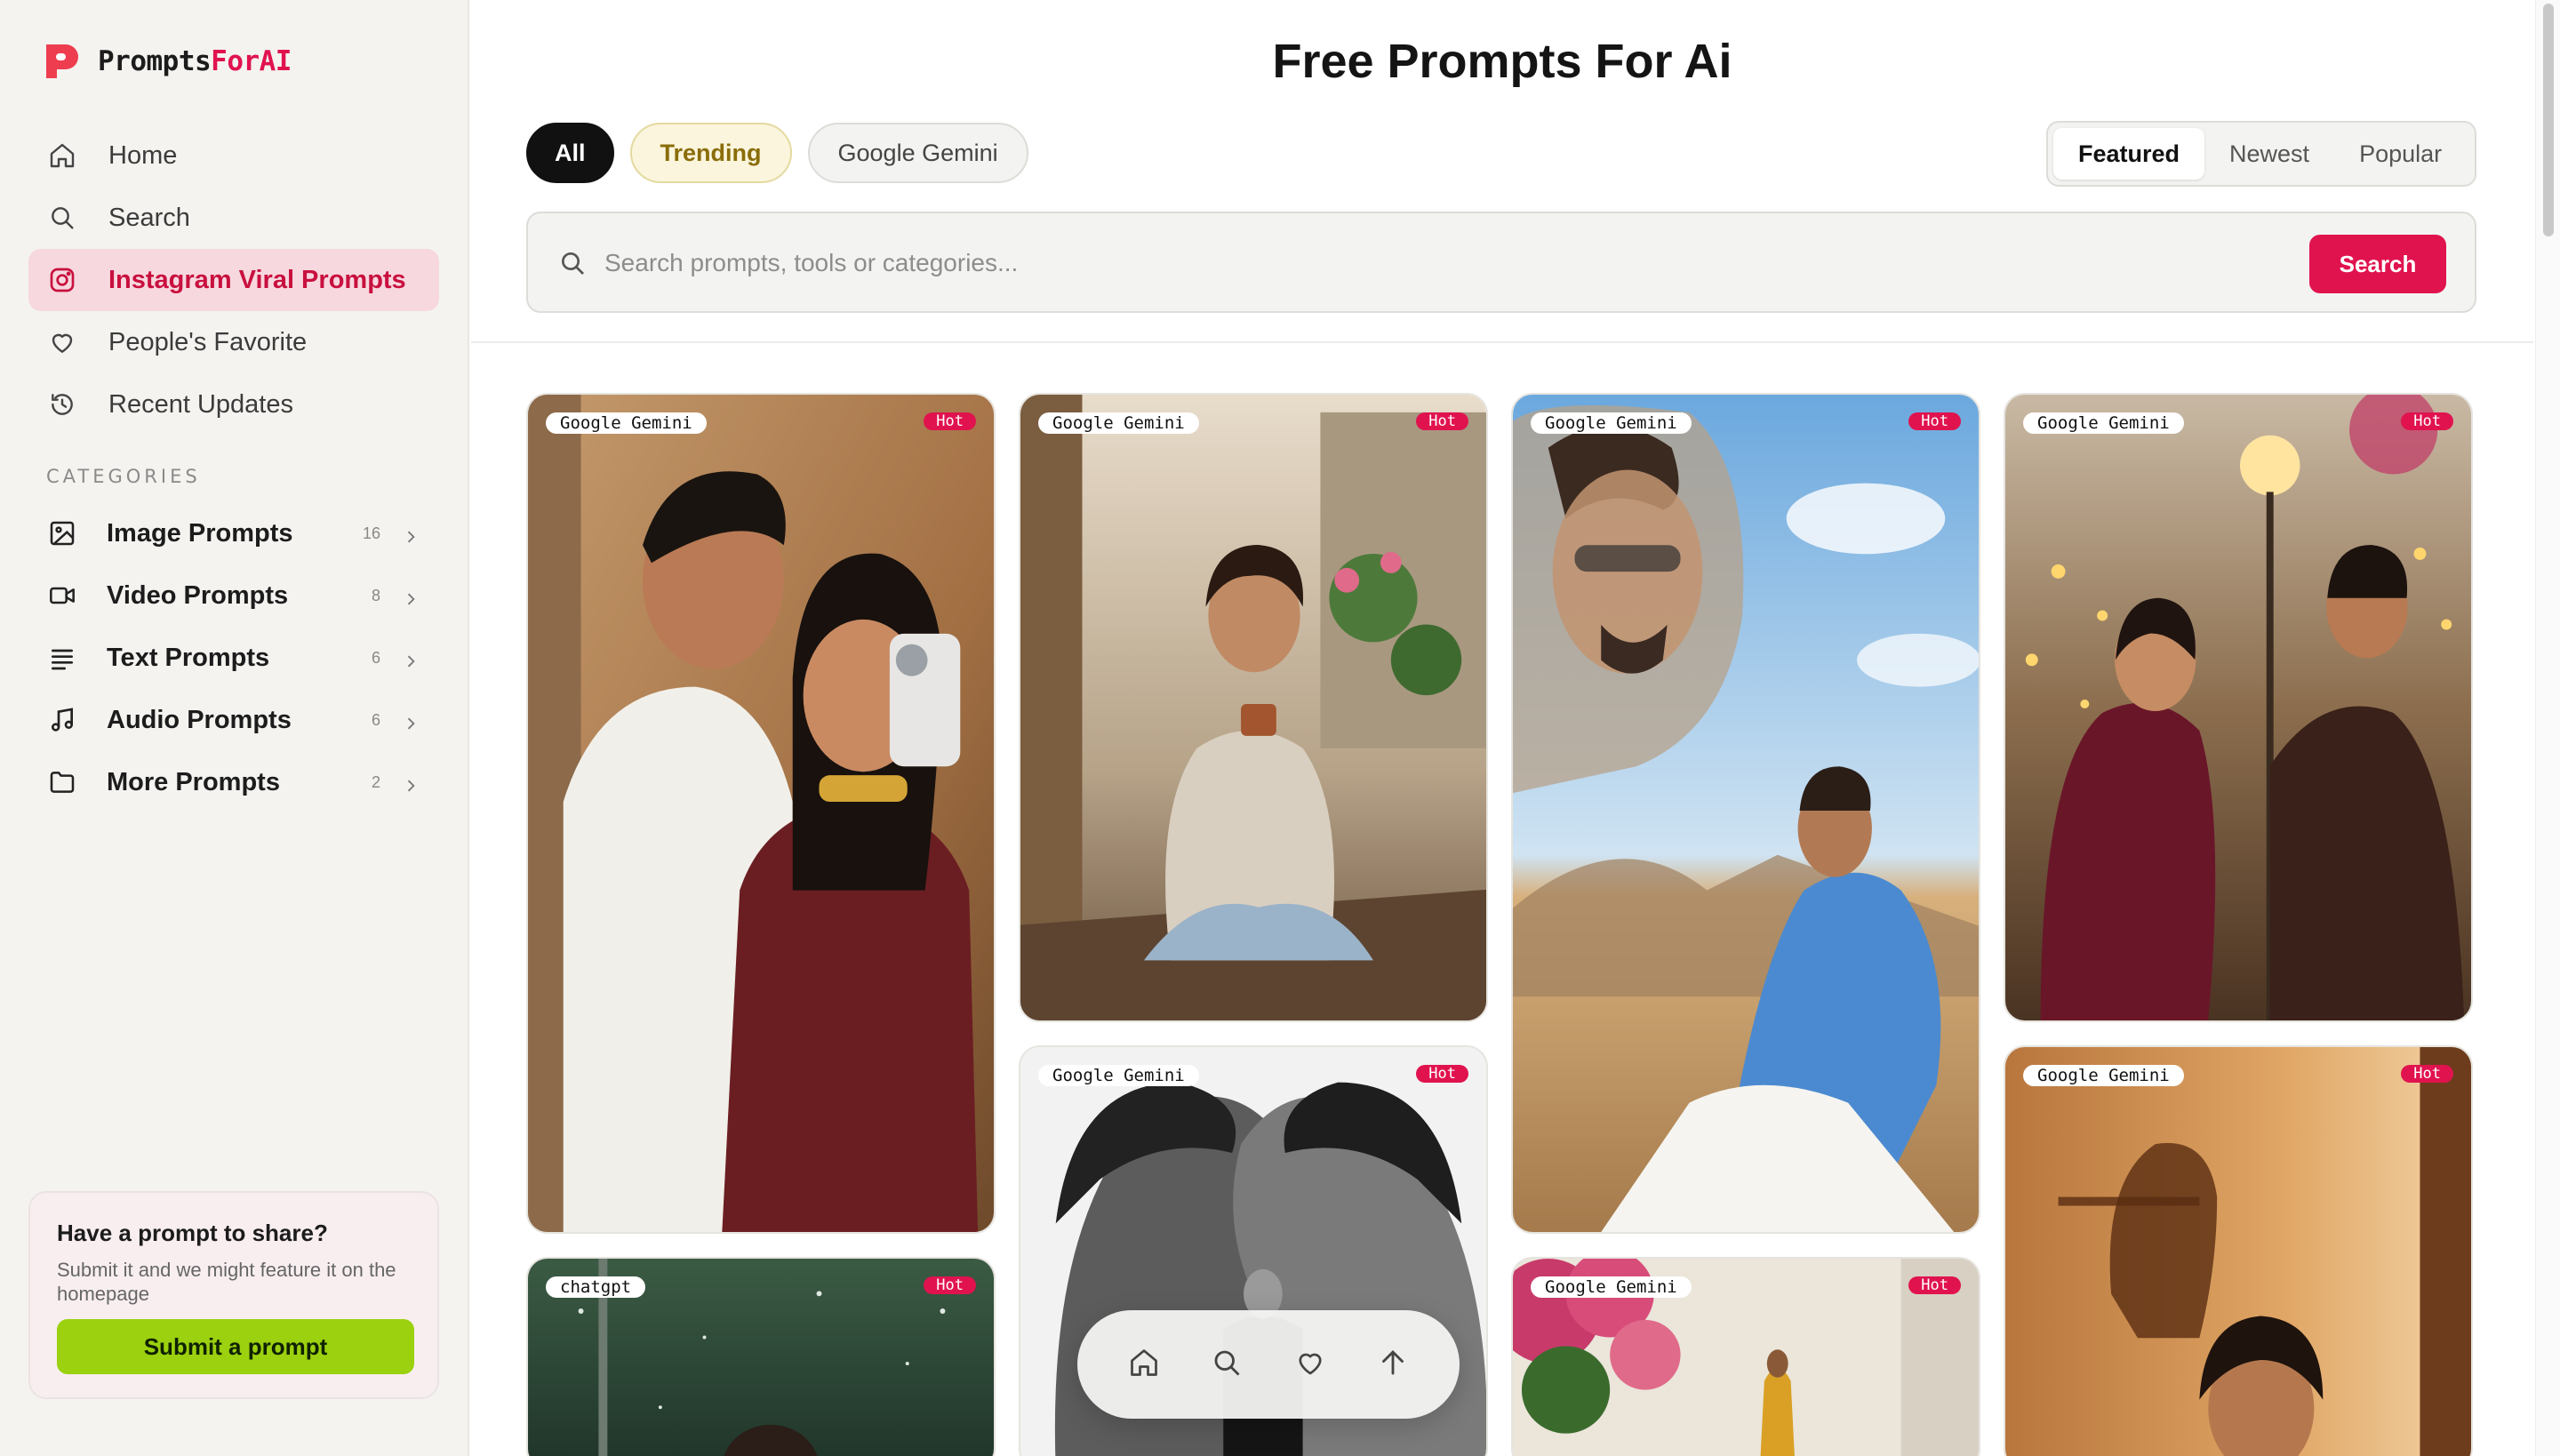 This screenshot has width=2560, height=1456. I want to click on prompt-card: chatgpt Hot, so click(761, 1356).